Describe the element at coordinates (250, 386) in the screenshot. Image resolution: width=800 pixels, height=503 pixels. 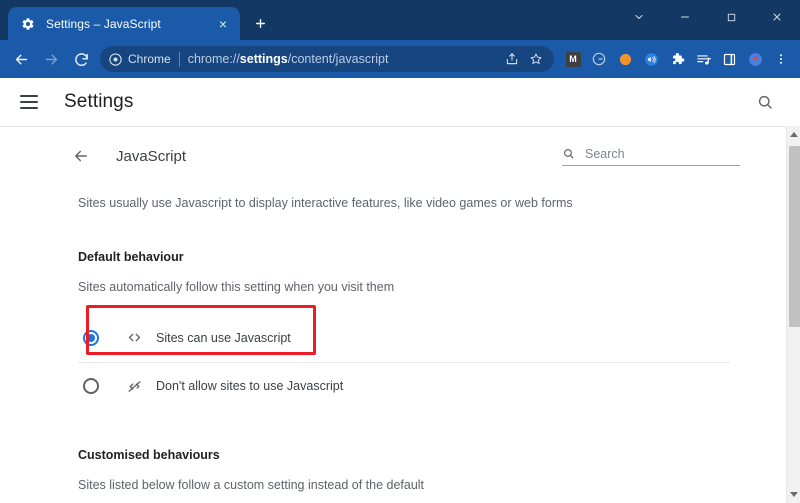
I see `radio-option-label: Don't allow sites to use Javascript` at that location.